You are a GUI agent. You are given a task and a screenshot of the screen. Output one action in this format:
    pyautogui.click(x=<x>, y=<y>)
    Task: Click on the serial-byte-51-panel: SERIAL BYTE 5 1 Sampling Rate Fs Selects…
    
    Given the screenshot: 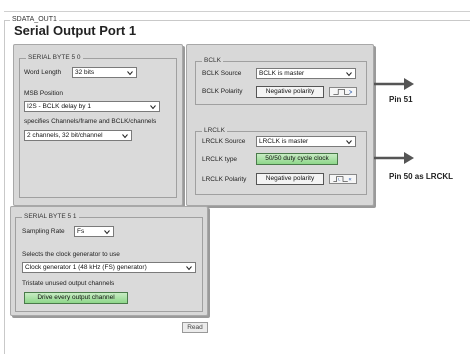 What is the action you would take?
    pyautogui.click(x=109, y=261)
    